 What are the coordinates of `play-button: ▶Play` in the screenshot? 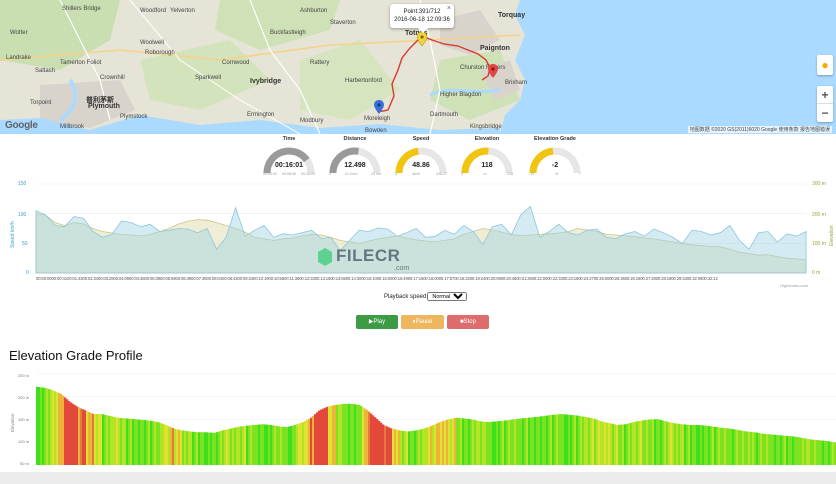 It's located at (377, 322).